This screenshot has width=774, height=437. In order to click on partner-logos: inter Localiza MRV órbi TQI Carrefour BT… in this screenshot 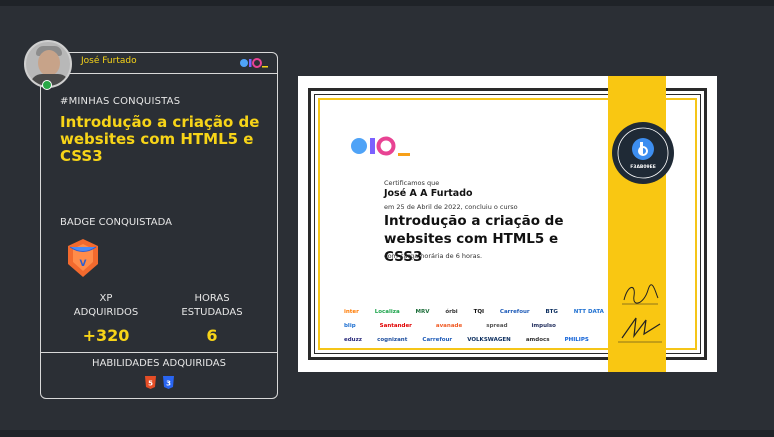, I will do `click(474, 326)`.